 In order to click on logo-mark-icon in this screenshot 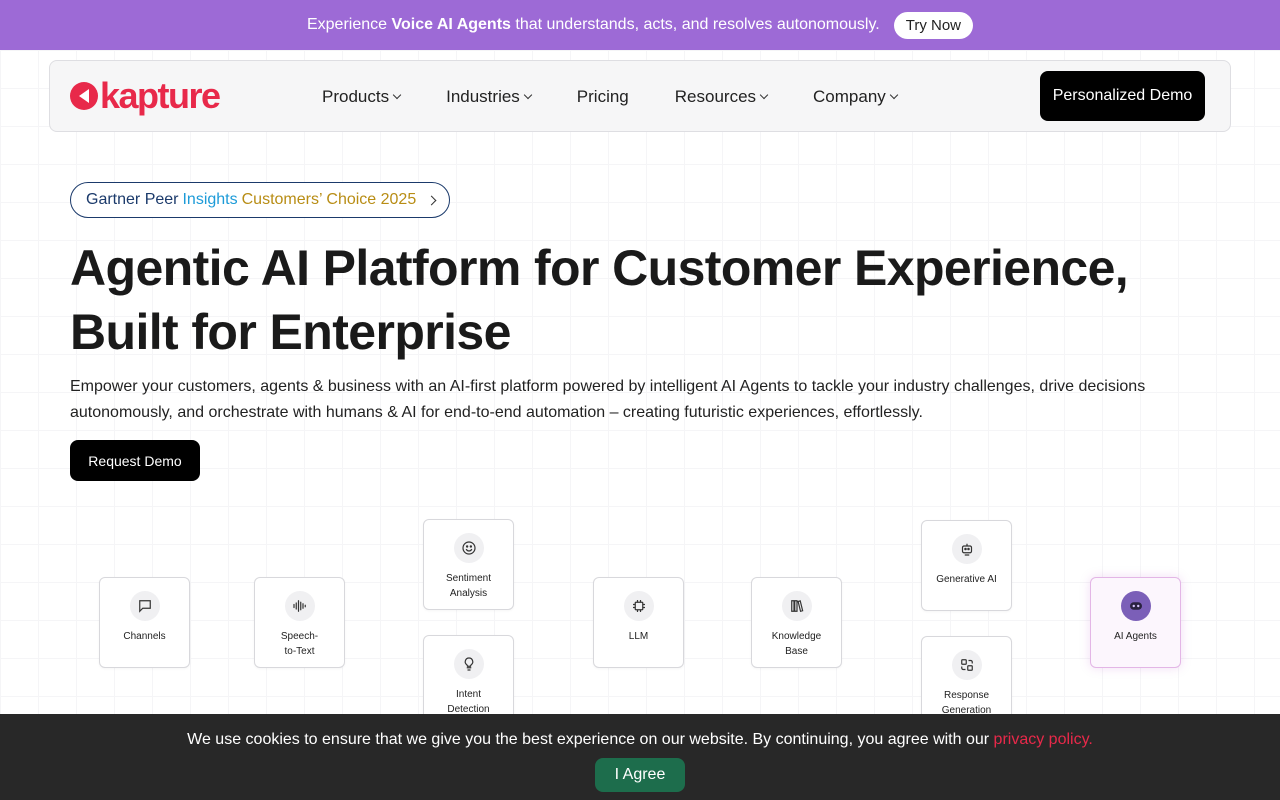, I will do `click(84, 96)`.